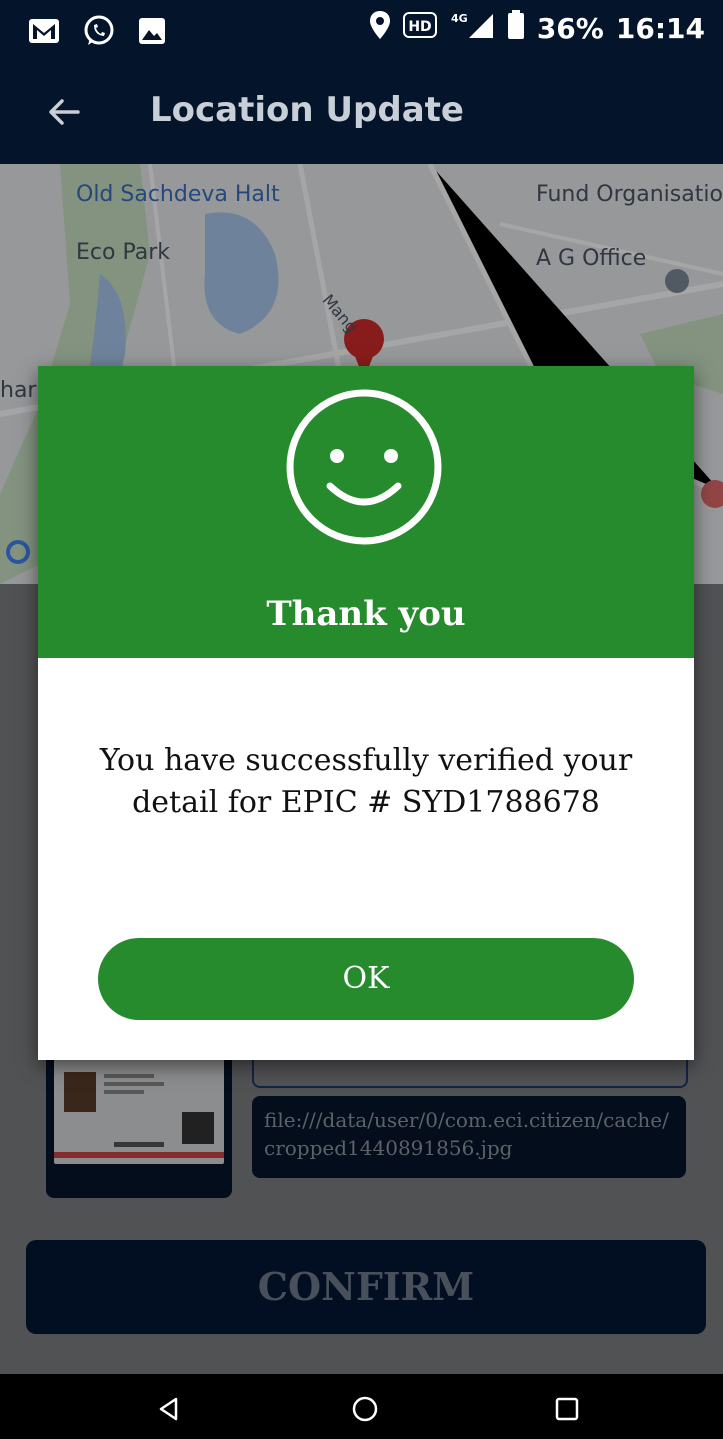 The width and height of the screenshot is (723, 1439). Describe the element at coordinates (44, 33) in the screenshot. I see `gmail-icon` at that location.